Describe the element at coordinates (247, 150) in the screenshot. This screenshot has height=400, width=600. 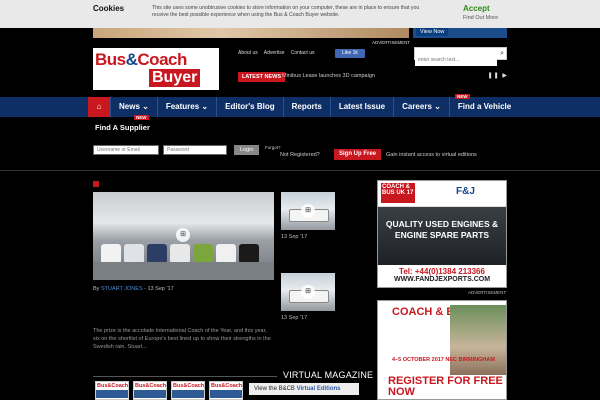
I see `login-button: Login` at that location.